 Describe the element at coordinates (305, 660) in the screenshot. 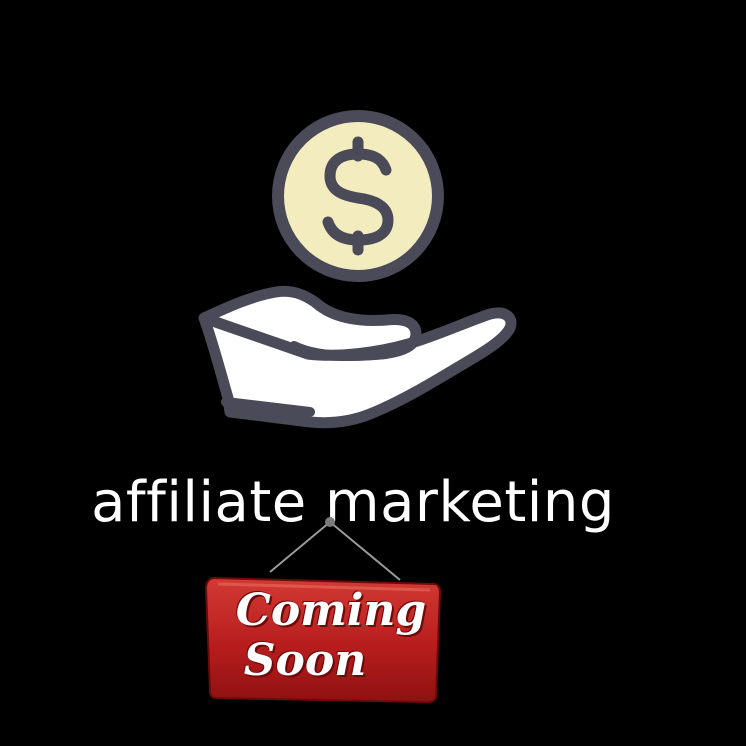

I see `sign-line-2: Soon` at that location.